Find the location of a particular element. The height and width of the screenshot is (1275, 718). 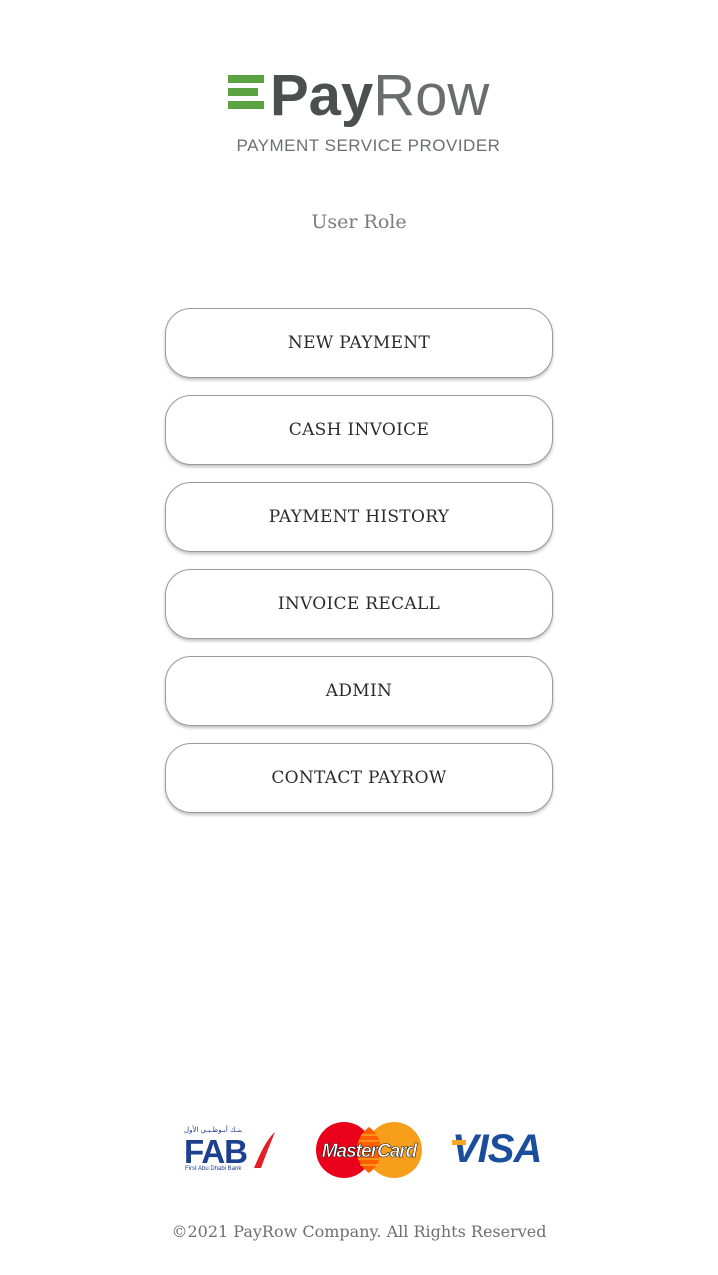

fab-swoosh-icon is located at coordinates (264, 1150).